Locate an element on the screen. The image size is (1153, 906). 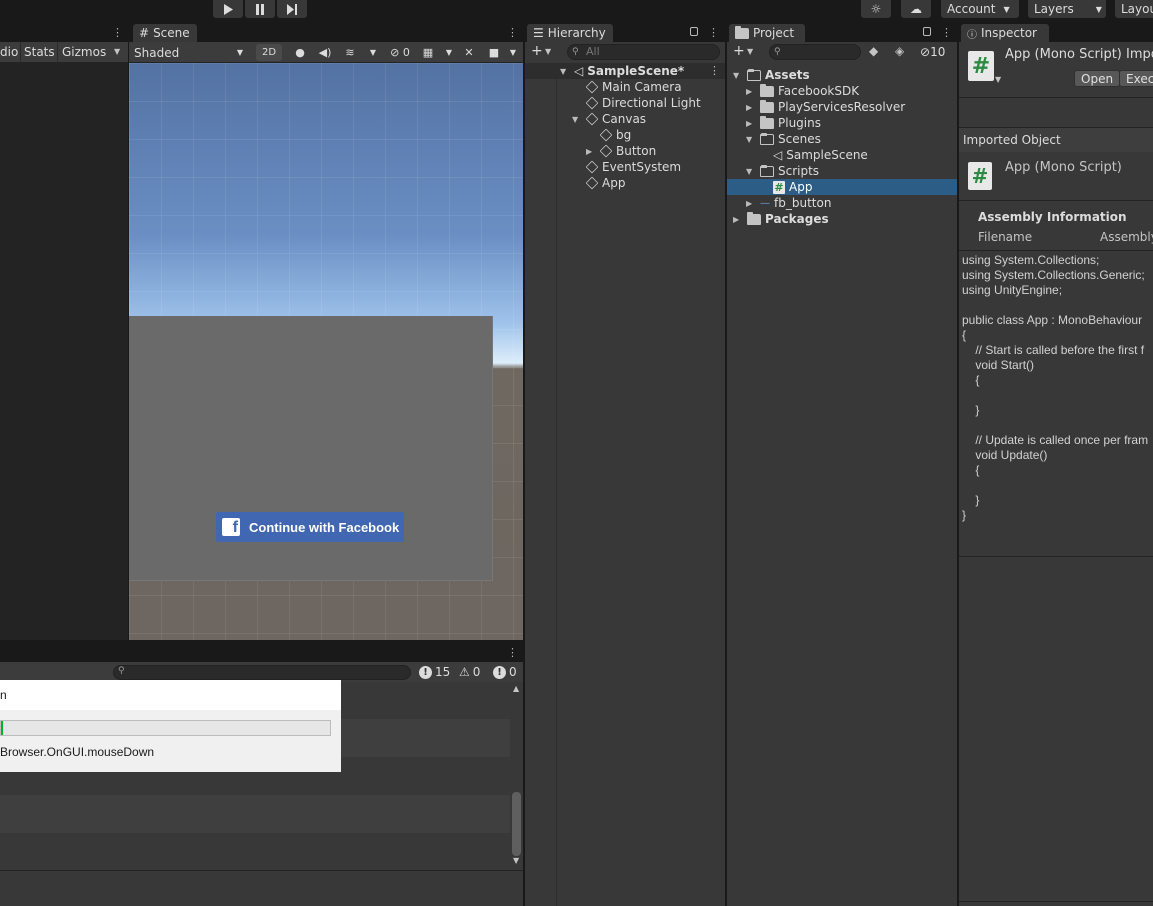
console-scrollbar: ▲ ▼ is located at coordinates (516, 777).